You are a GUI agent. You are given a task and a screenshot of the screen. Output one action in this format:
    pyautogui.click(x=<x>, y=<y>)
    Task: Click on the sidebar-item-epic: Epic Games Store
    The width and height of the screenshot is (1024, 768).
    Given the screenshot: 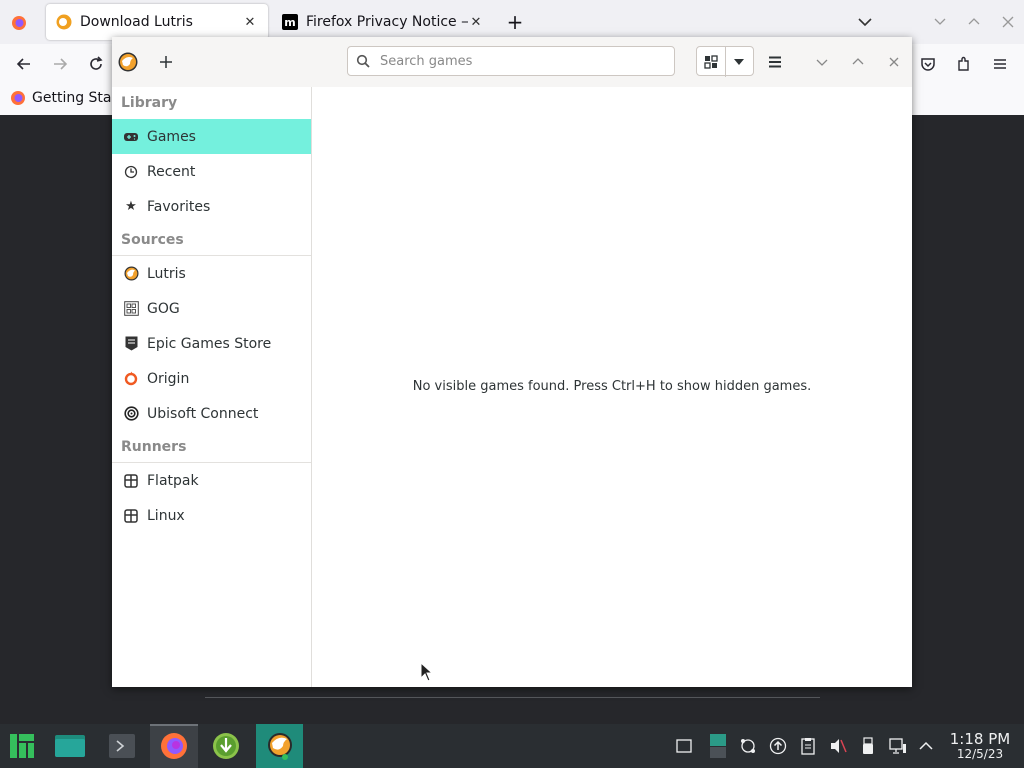 What is the action you would take?
    pyautogui.click(x=211, y=343)
    